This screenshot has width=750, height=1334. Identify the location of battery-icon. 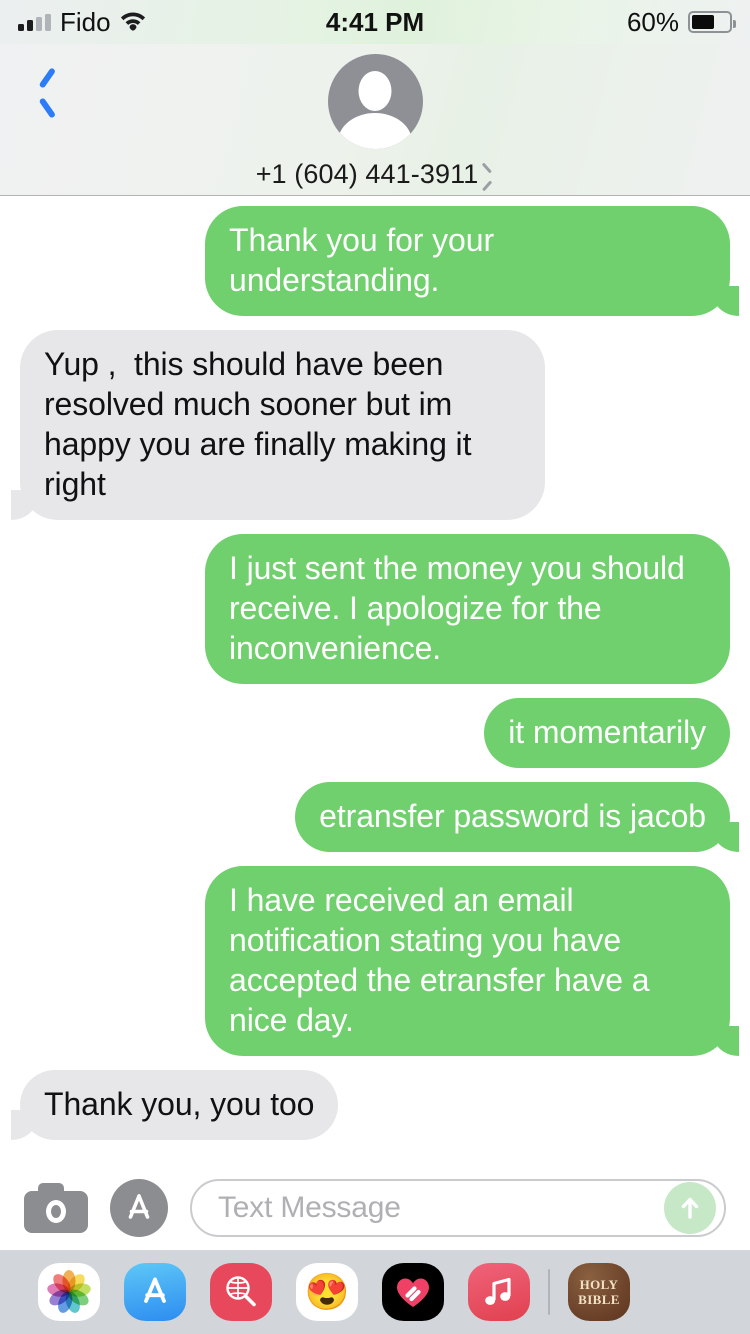
(712, 22).